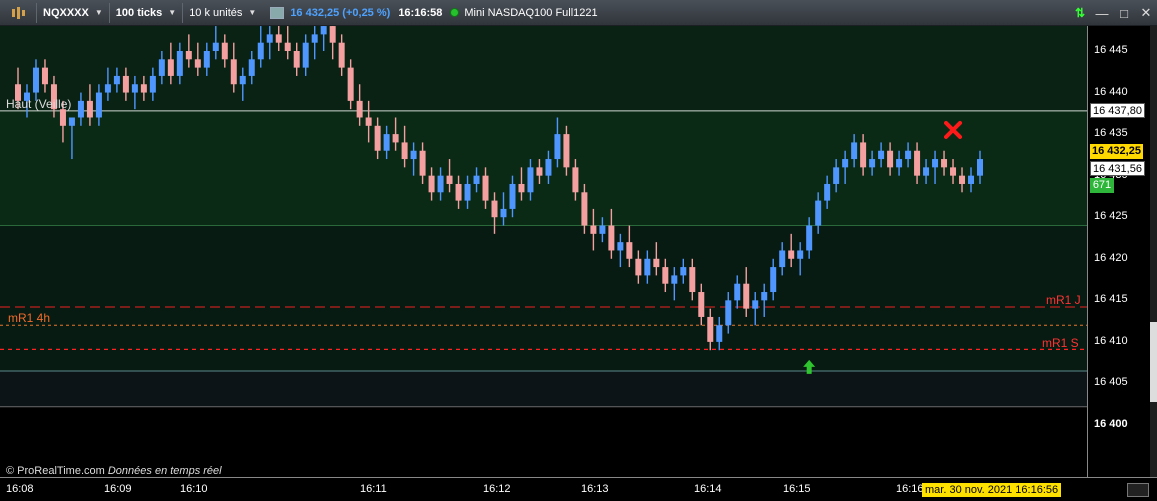 This screenshot has height=501, width=1157. I want to click on window-controls: ⇅ — □ ✕, so click(1113, 13).